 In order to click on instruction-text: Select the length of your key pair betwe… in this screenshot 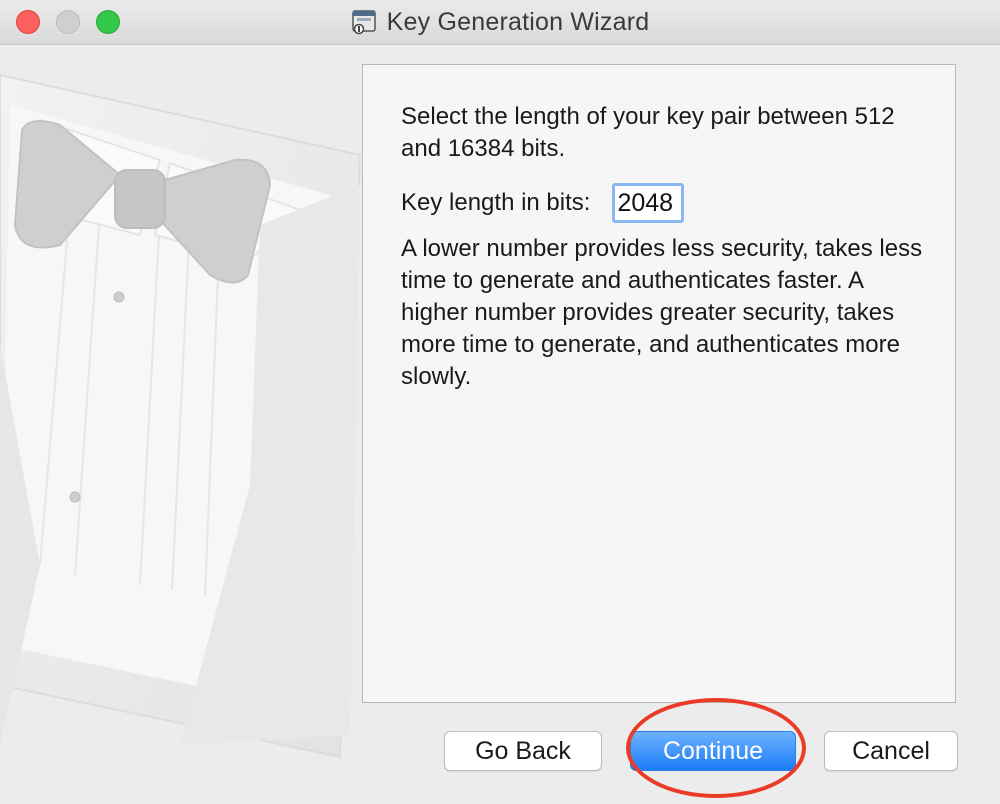, I will do `click(648, 132)`.